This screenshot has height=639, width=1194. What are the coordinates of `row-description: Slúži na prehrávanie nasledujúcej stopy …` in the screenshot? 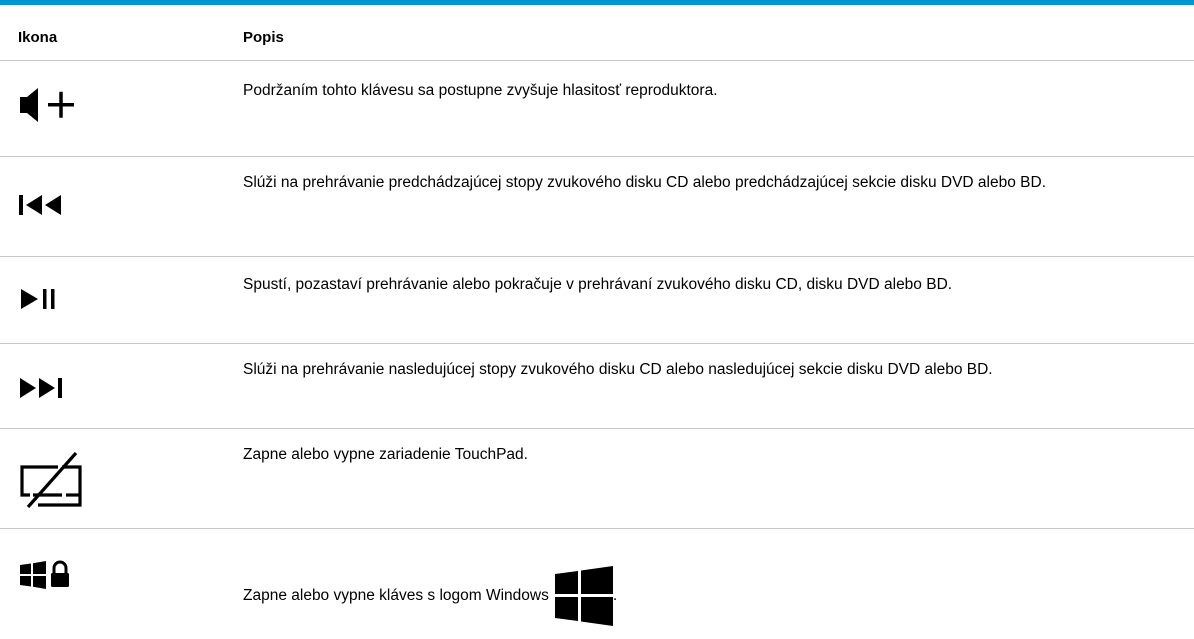 It's located at (618, 369).